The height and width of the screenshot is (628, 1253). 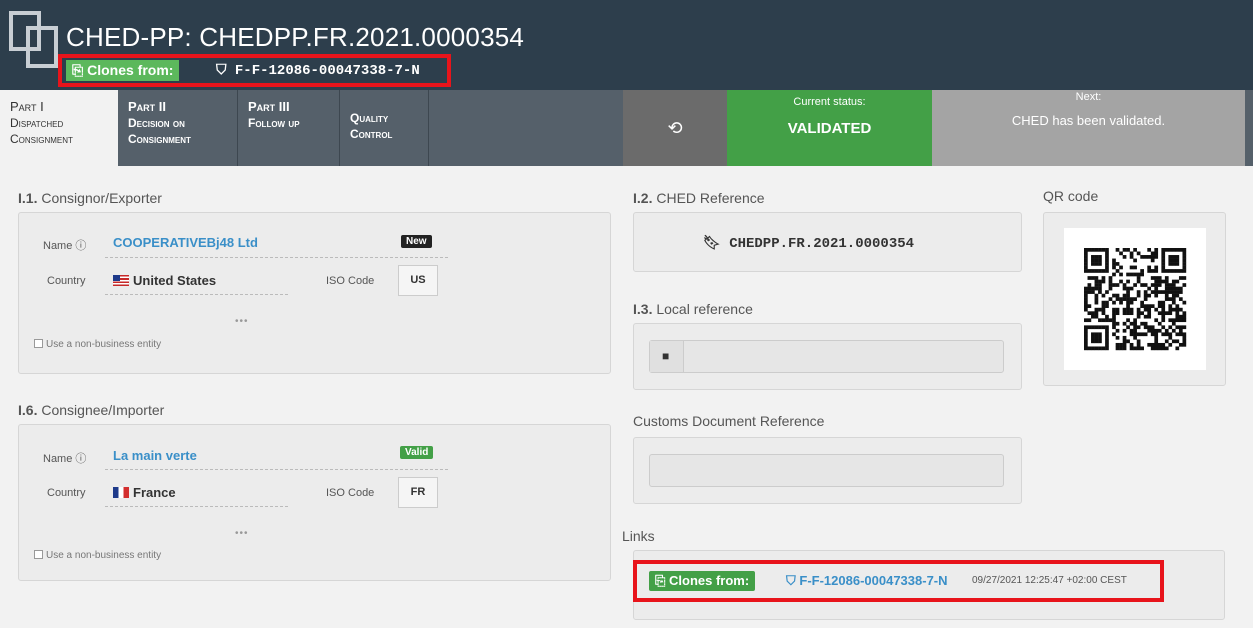 I want to click on history-button: ⟲, so click(x=675, y=128).